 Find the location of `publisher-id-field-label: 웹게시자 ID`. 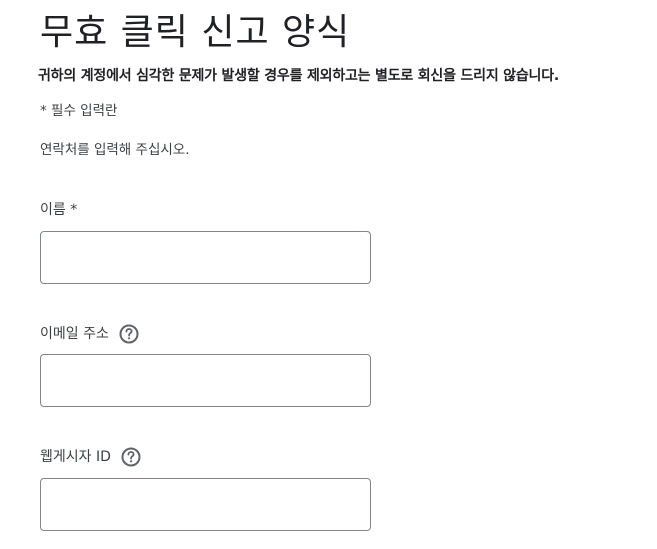

publisher-id-field-label: 웹게시자 ID is located at coordinates (90, 457).